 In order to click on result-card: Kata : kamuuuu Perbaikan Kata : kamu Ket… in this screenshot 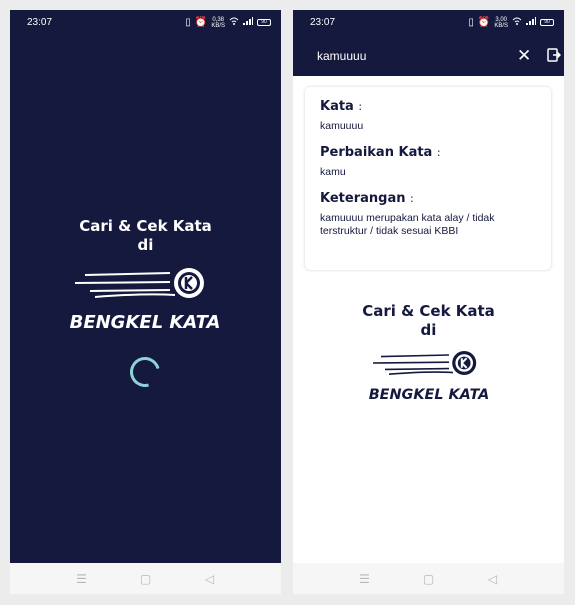, I will do `click(428, 178)`.